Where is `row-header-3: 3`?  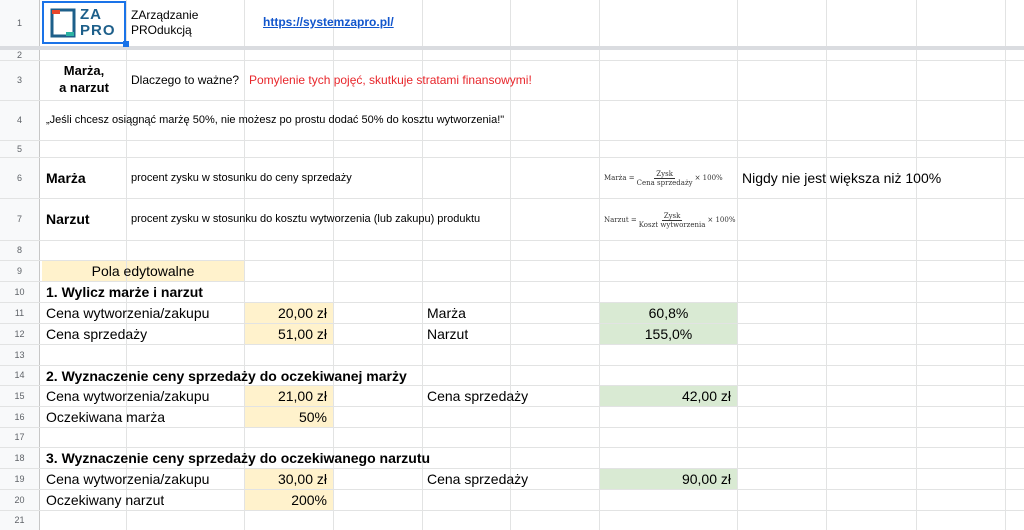
row-header-3: 3 is located at coordinates (20, 80).